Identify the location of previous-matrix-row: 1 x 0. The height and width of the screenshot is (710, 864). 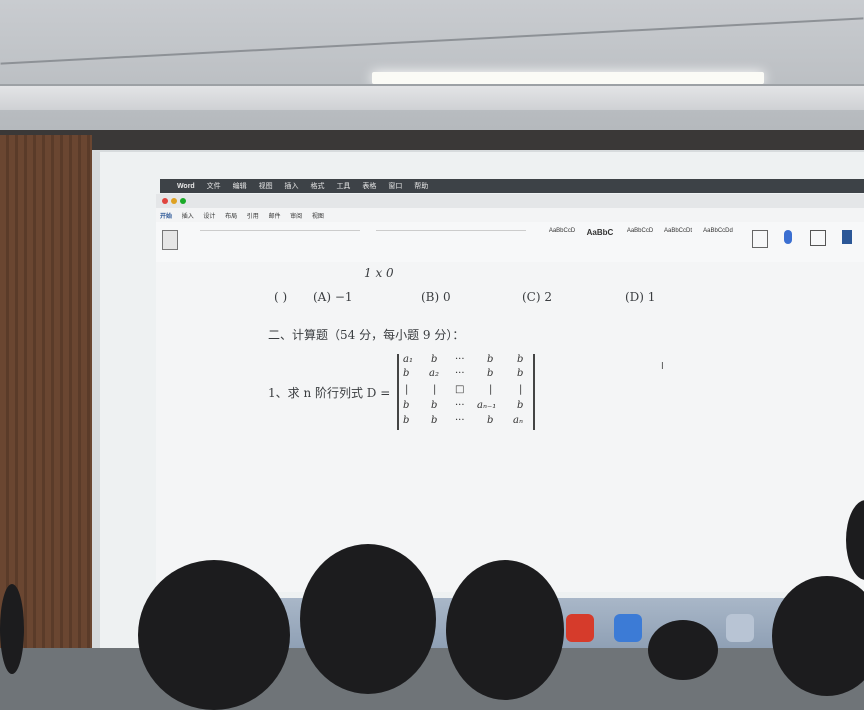
(379, 273).